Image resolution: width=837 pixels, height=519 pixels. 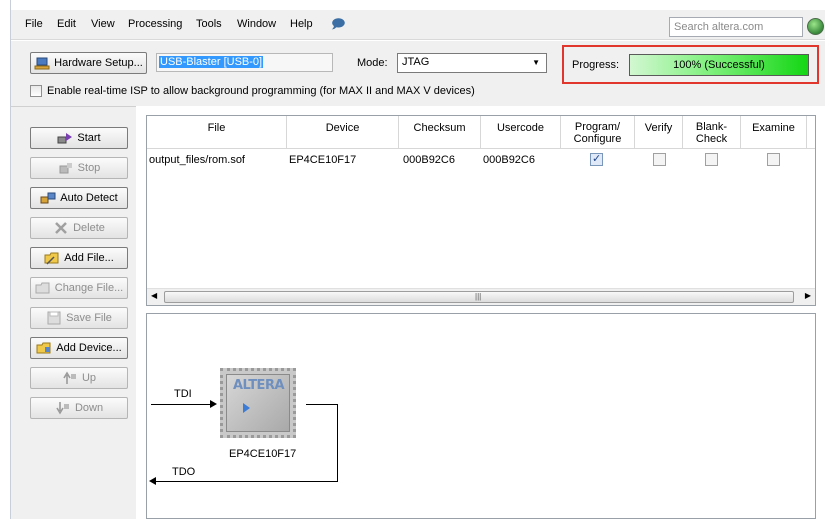 I want to click on column-blank-check: Blank- Check, so click(x=712, y=132).